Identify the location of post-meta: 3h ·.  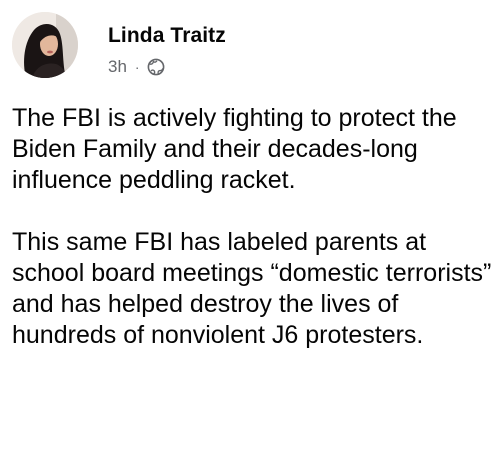
(136, 67).